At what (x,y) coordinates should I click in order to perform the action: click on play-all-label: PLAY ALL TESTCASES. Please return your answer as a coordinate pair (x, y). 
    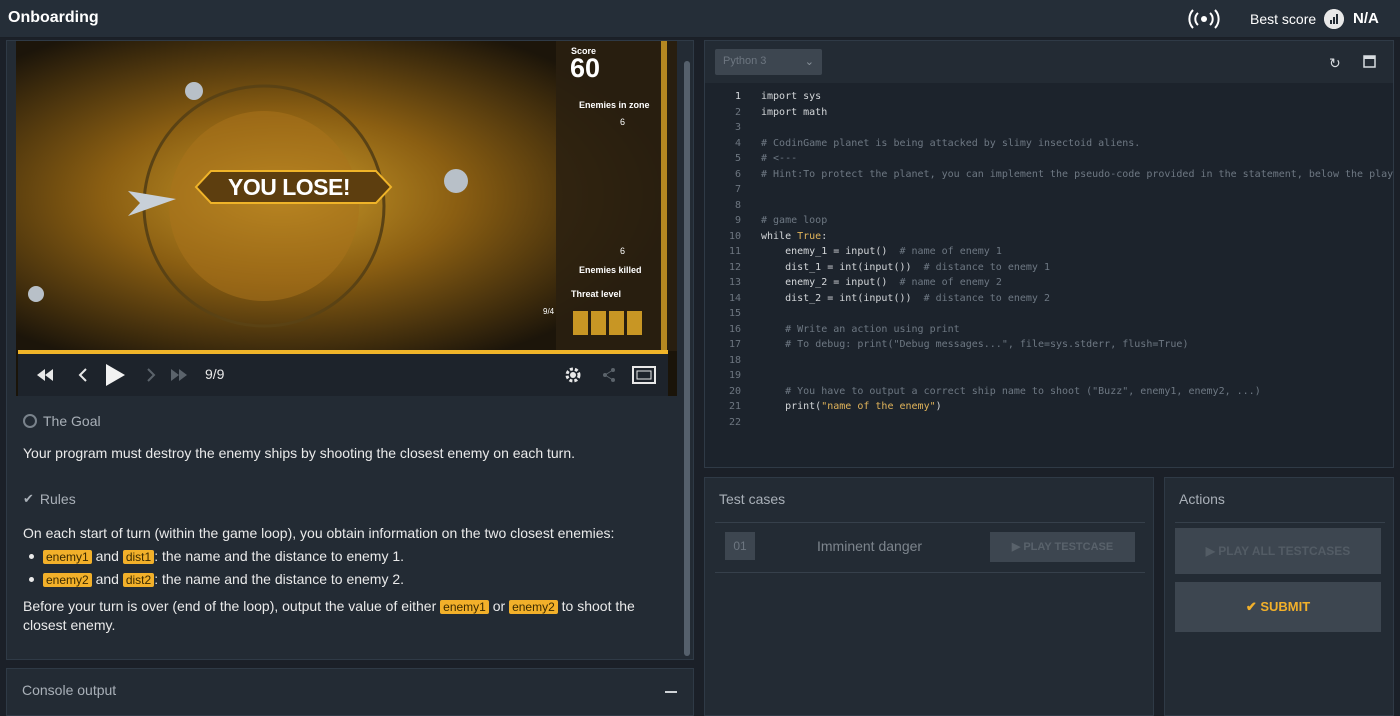
    Looking at the image, I should click on (1284, 551).